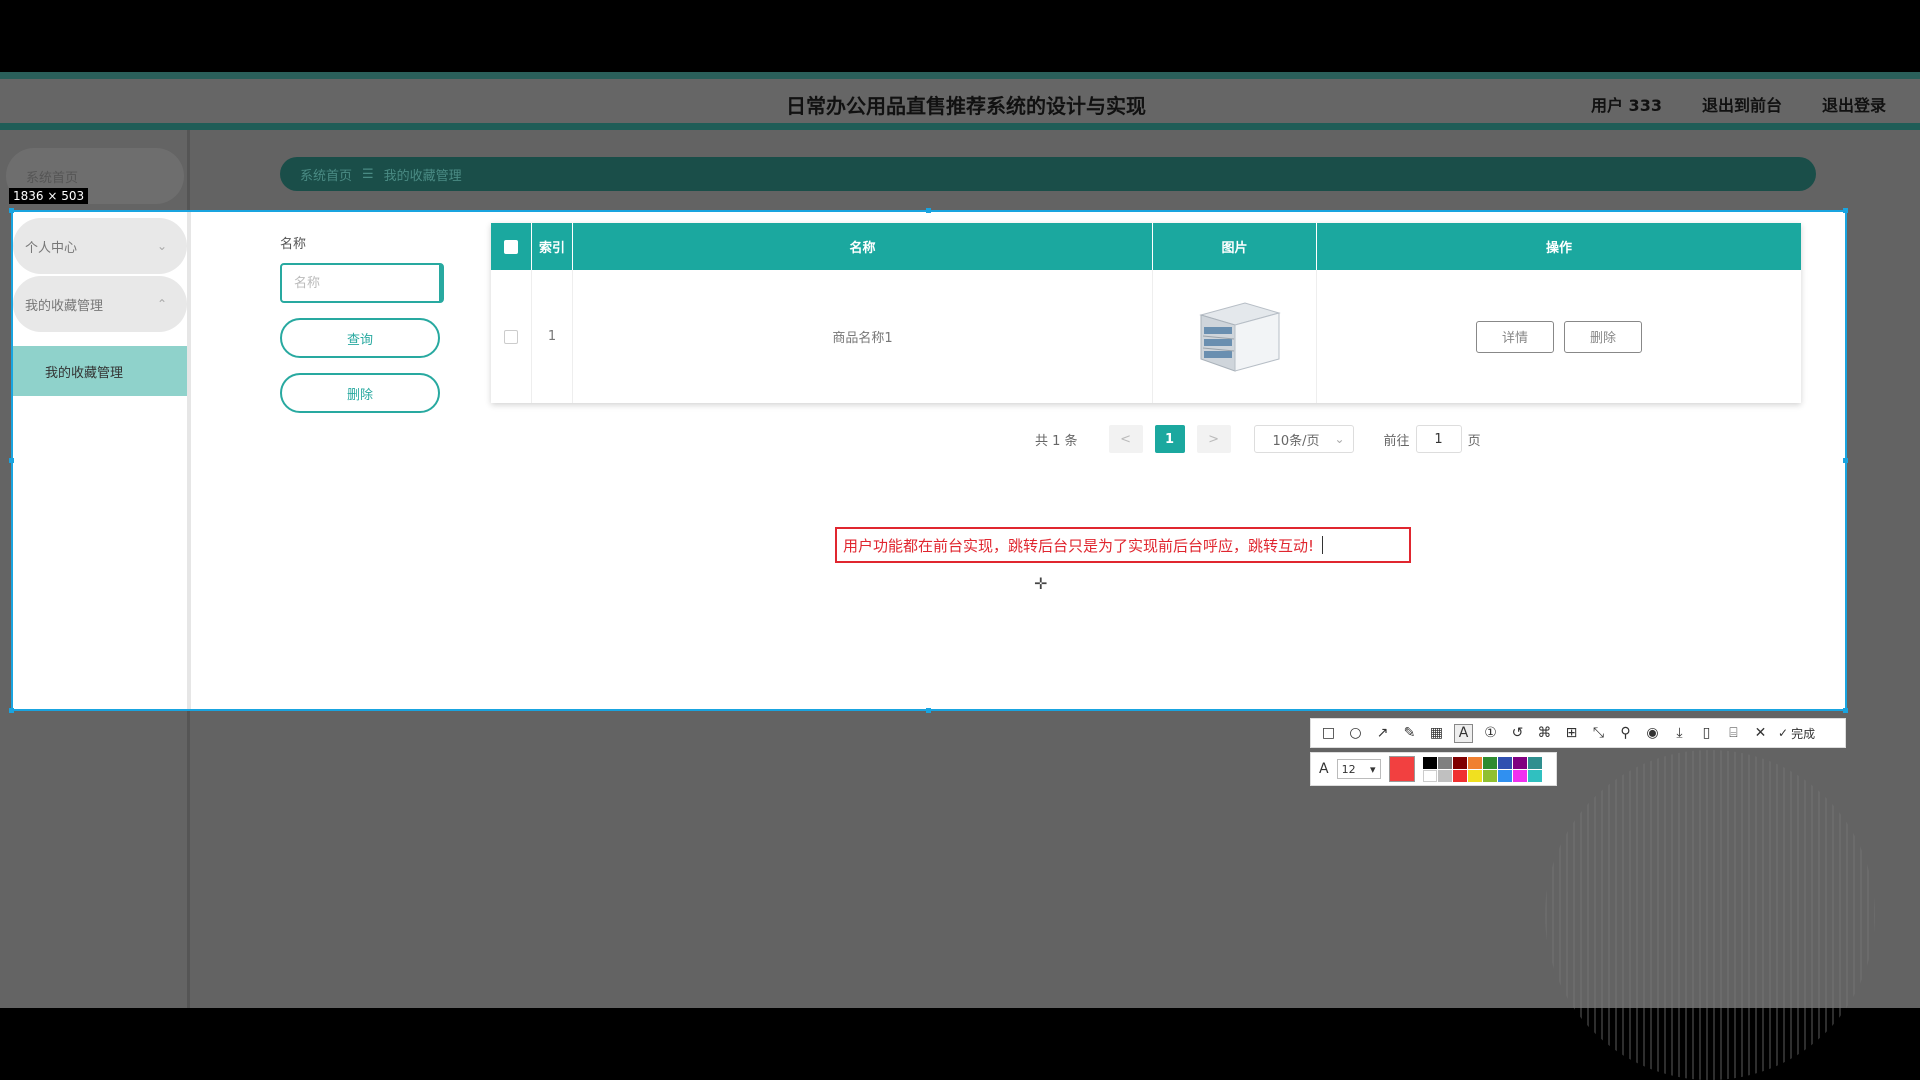  What do you see at coordinates (928, 710) in the screenshot?
I see `resize-handle-bottom` at bounding box center [928, 710].